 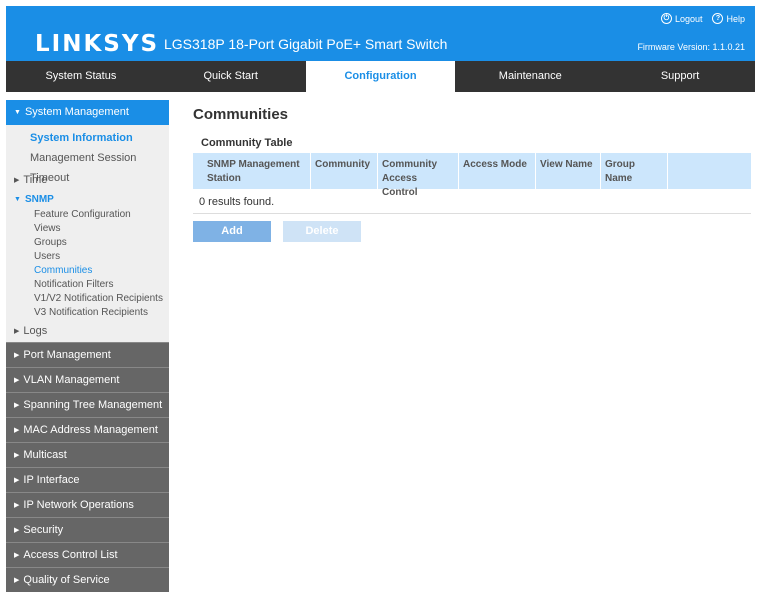 I want to click on sidebar-section-label: Port Management, so click(x=67, y=355).